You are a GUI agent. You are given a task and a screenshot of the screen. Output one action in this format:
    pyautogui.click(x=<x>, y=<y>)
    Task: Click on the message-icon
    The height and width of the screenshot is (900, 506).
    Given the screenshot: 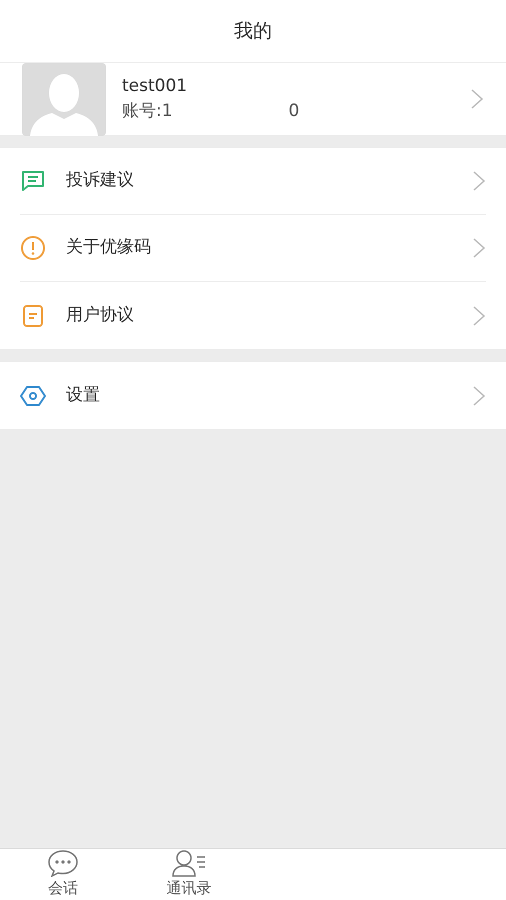 What is the action you would take?
    pyautogui.click(x=33, y=181)
    